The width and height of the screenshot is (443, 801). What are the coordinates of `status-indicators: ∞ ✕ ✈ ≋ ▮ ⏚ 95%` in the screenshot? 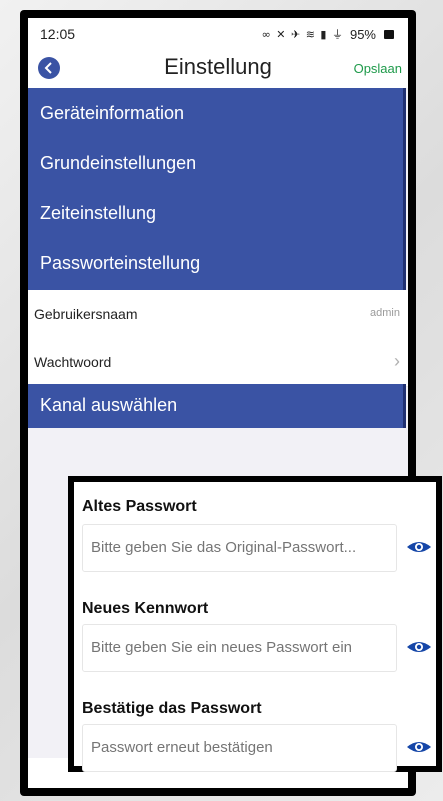 It's located at (328, 34).